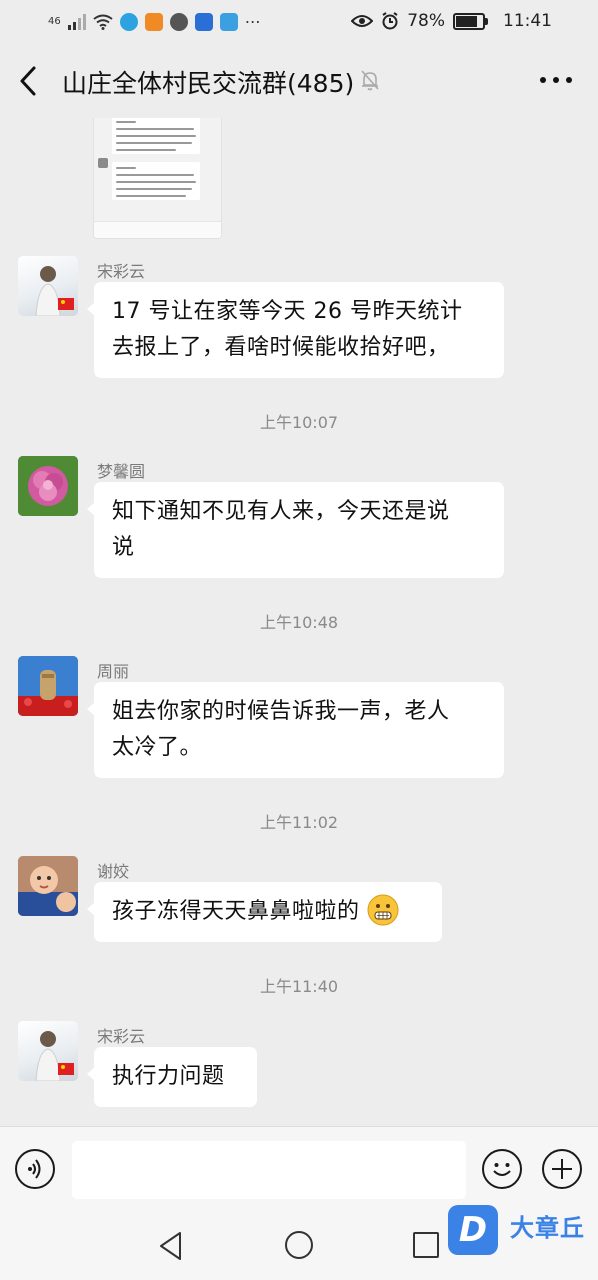 The width and height of the screenshot is (598, 1280). Describe the element at coordinates (426, 1245) in the screenshot. I see `nav-recent-apps-button` at that location.